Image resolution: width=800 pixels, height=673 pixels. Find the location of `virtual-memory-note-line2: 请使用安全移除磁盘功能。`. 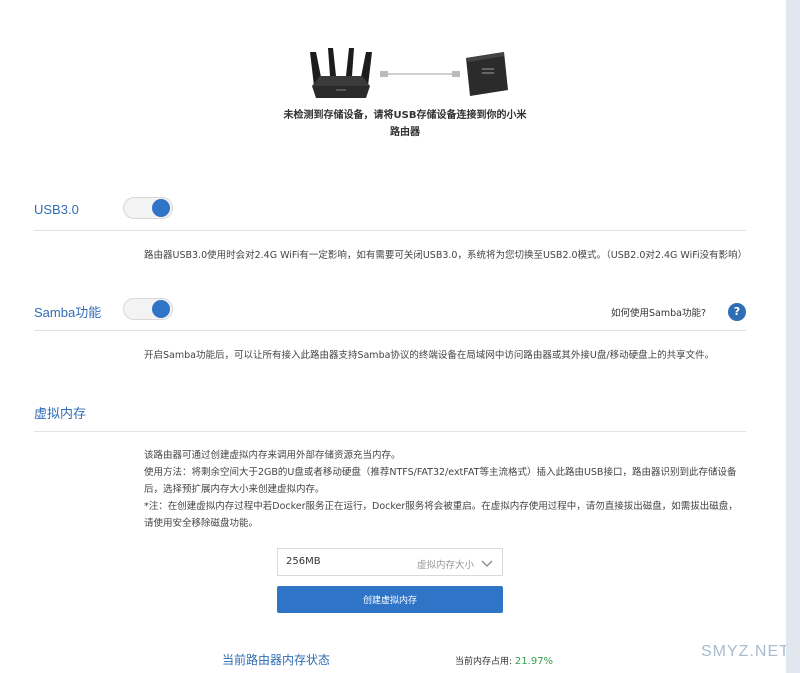

virtual-memory-note-line2: 请使用安全移除磁盘功能。 is located at coordinates (201, 523).